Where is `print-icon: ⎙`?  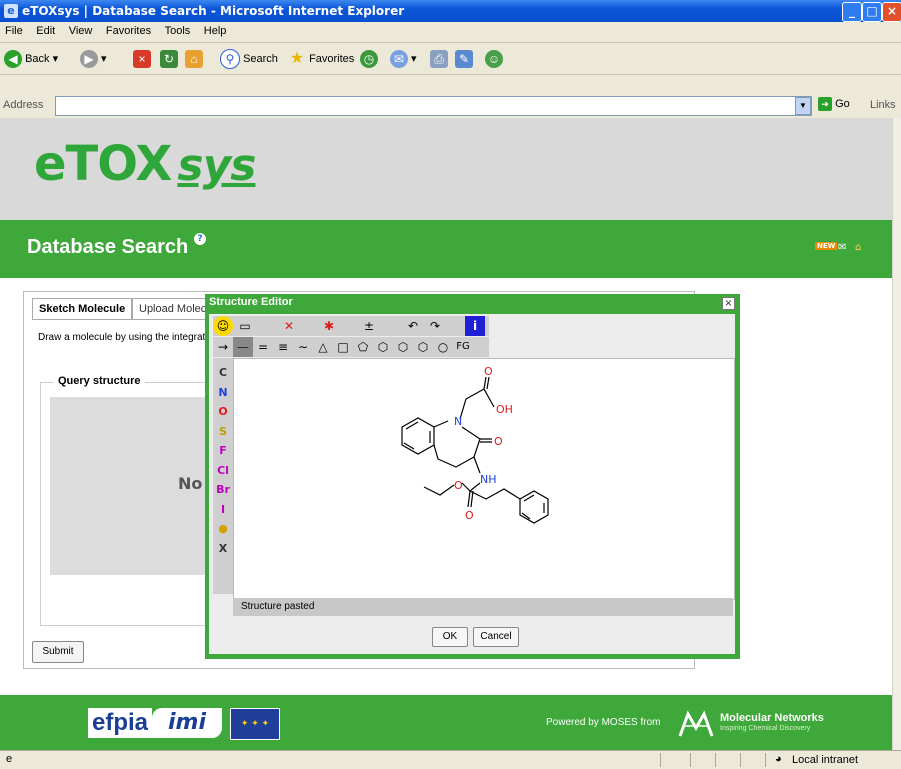
print-icon: ⎙ is located at coordinates (439, 59).